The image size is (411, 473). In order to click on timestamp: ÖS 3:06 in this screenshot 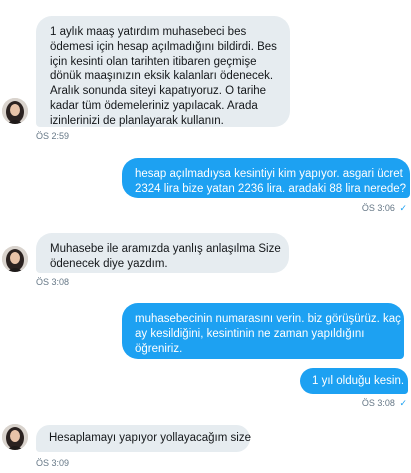, I will do `click(378, 208)`.